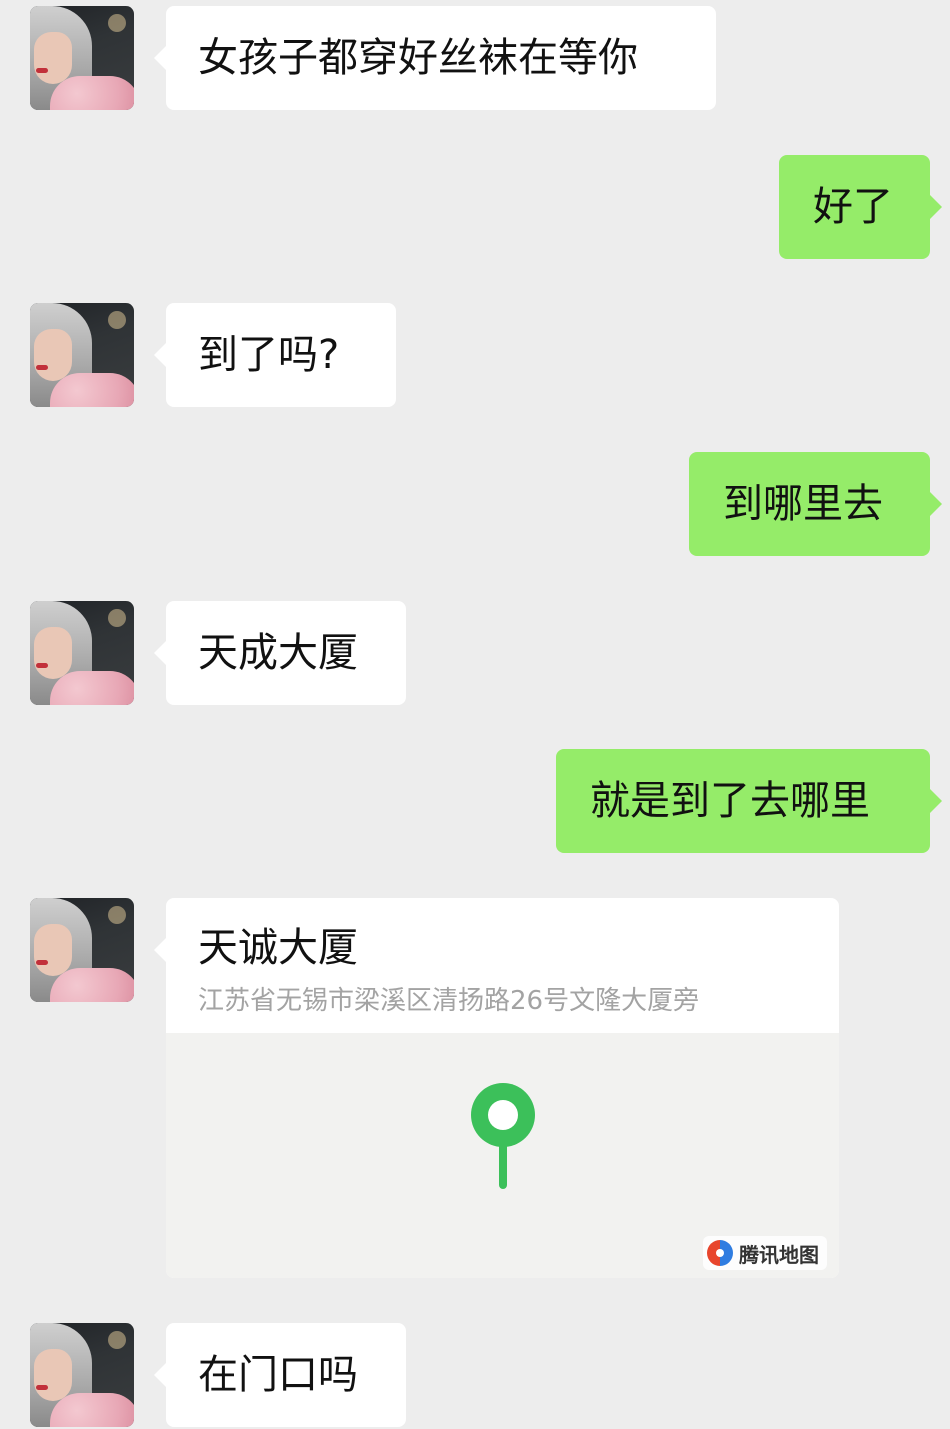  Describe the element at coordinates (720, 1253) in the screenshot. I see `tencent-map-logo-icon` at that location.